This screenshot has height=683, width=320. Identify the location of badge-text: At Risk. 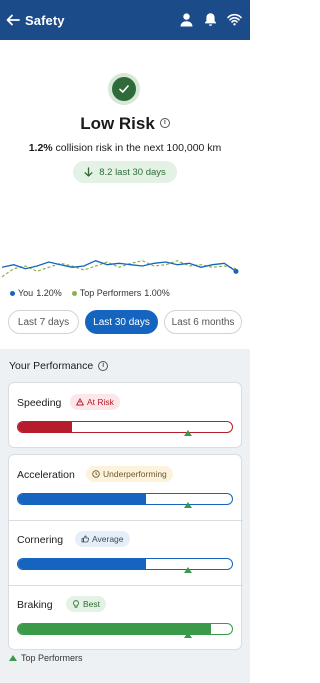
(100, 402).